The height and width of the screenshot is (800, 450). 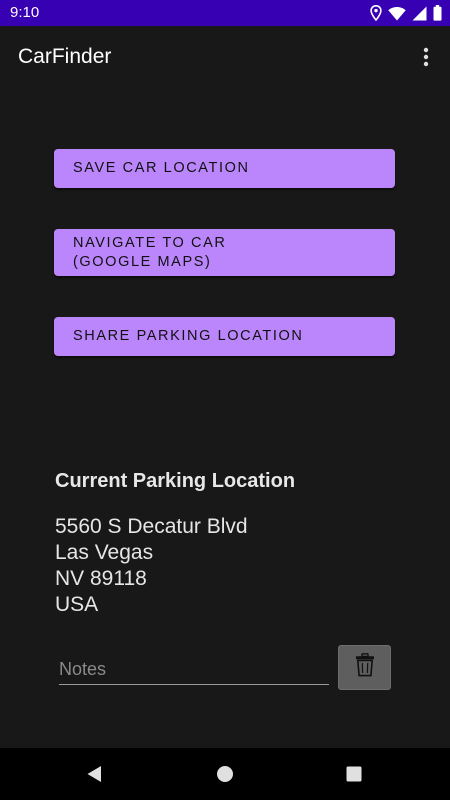 I want to click on address-line: 5560 S Decatur Blvd, so click(x=151, y=526).